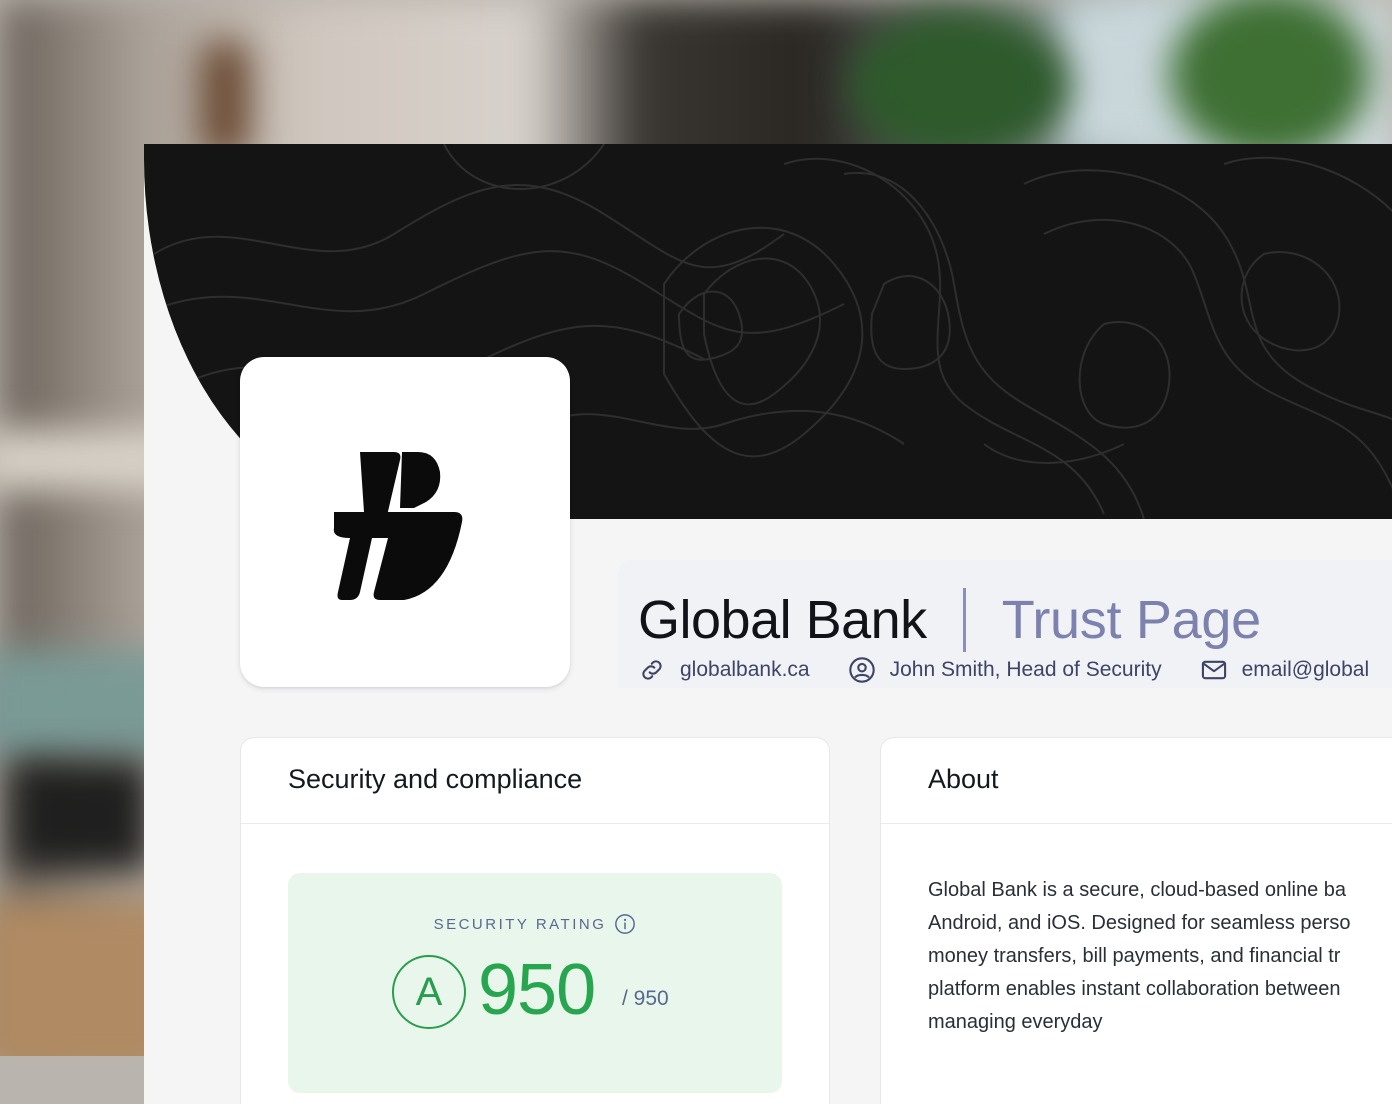 This screenshot has width=1392, height=1104. What do you see at coordinates (429, 992) in the screenshot?
I see `rating-grade-badge: A` at bounding box center [429, 992].